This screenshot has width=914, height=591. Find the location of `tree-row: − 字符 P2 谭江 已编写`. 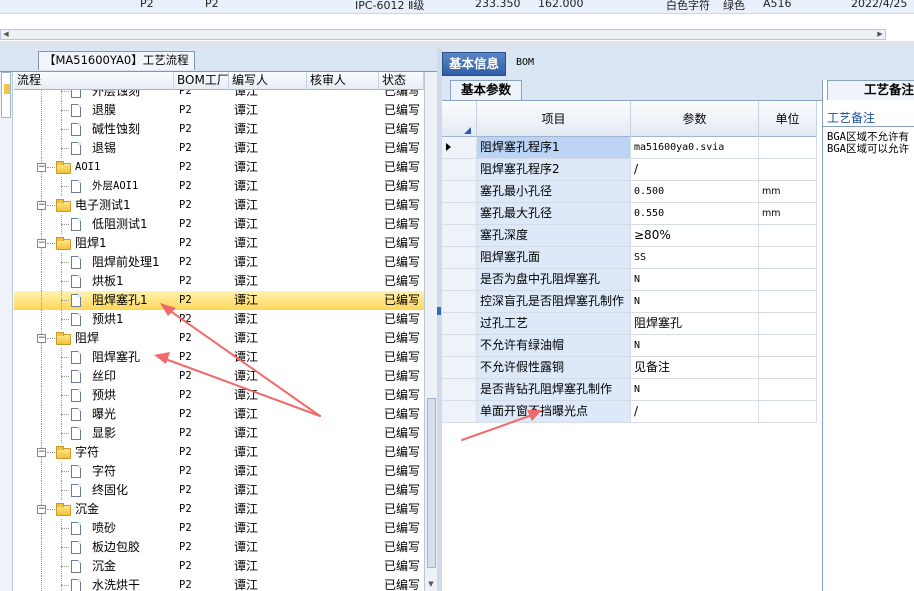

tree-row: − 字符 P2 谭江 已编写 is located at coordinates (219, 452).